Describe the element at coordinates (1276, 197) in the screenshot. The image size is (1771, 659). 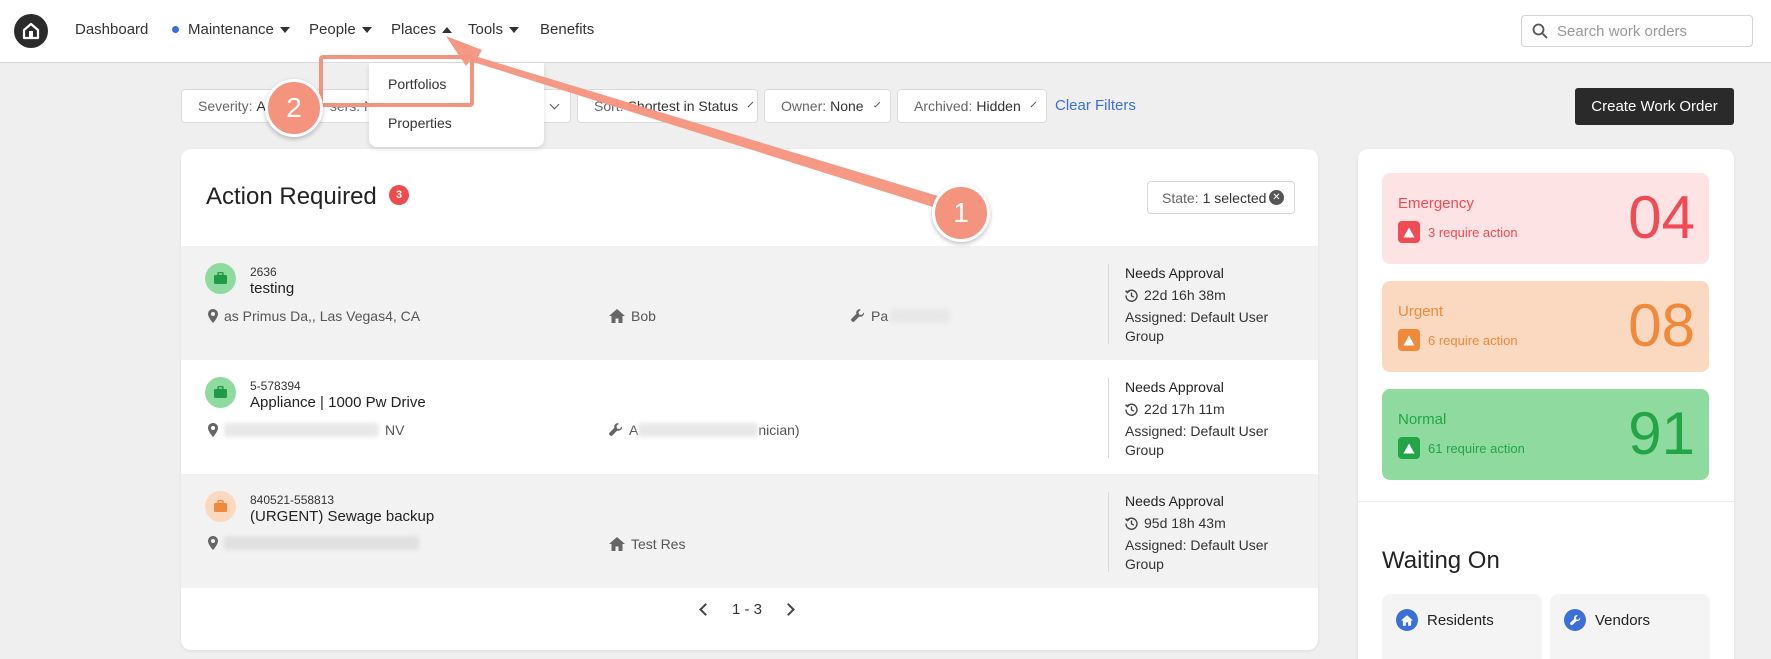
I see `clear-state-icon: ✕` at that location.